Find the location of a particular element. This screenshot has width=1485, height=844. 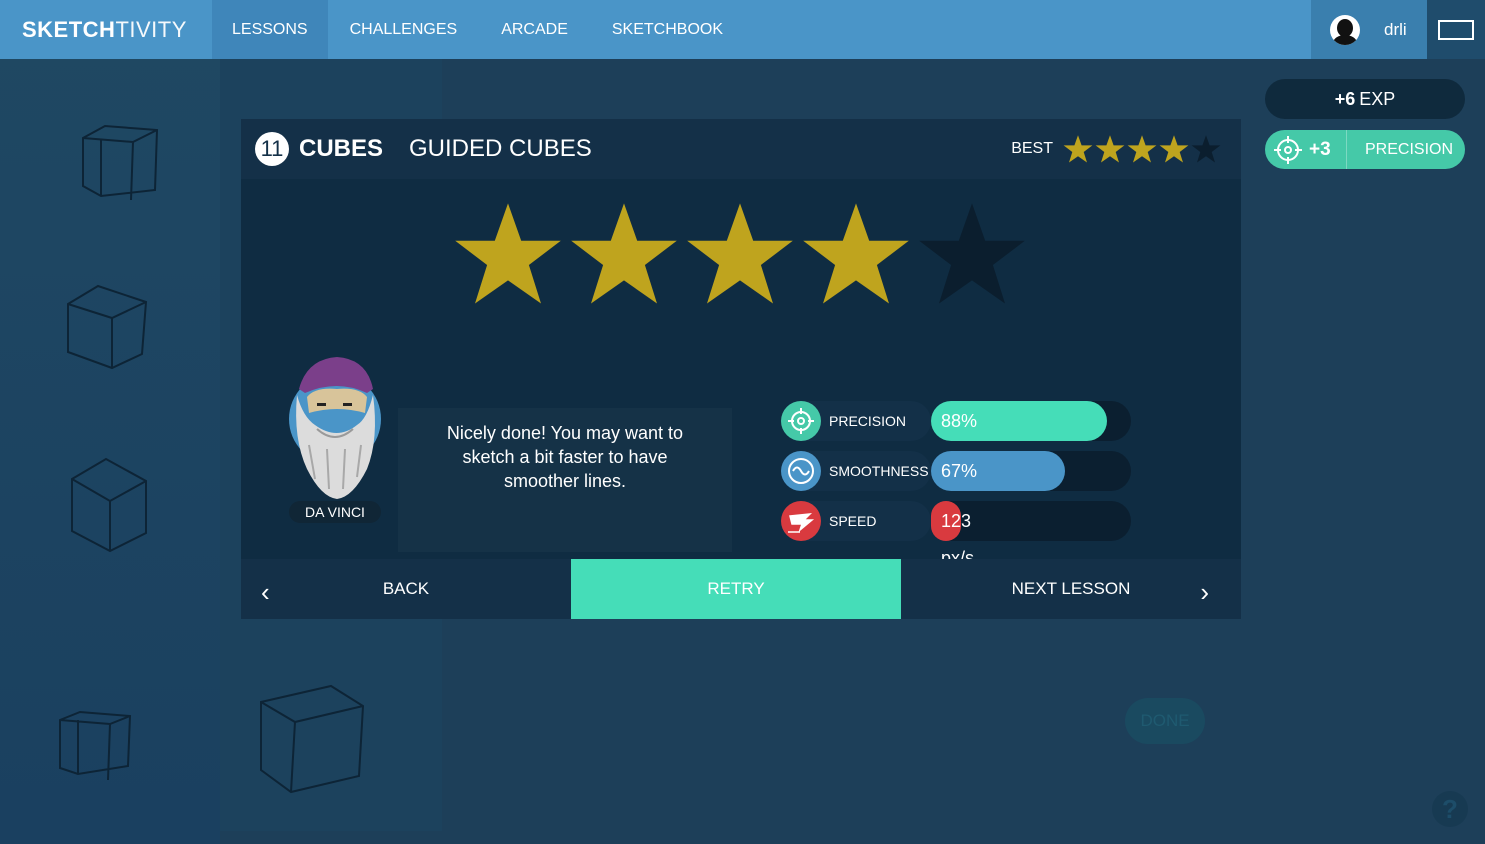

precision-gain: +3 is located at coordinates (1320, 149).